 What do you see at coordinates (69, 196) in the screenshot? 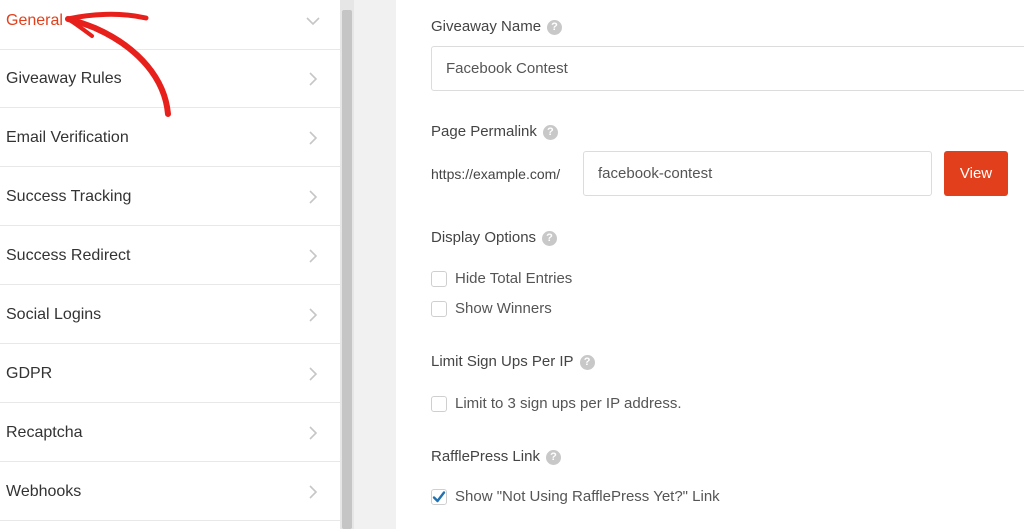
I see `sidebar-item-label: Success Tracking` at bounding box center [69, 196].